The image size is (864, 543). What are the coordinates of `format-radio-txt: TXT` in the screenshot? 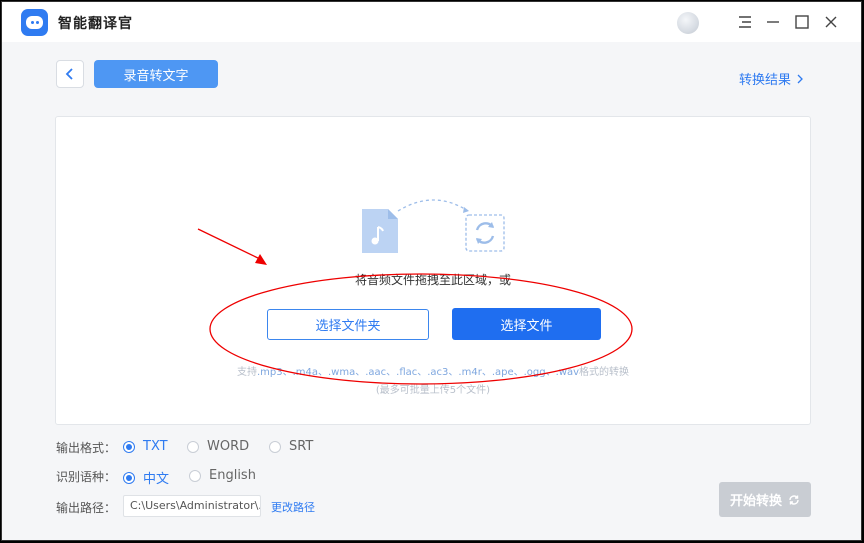 It's located at (145, 446).